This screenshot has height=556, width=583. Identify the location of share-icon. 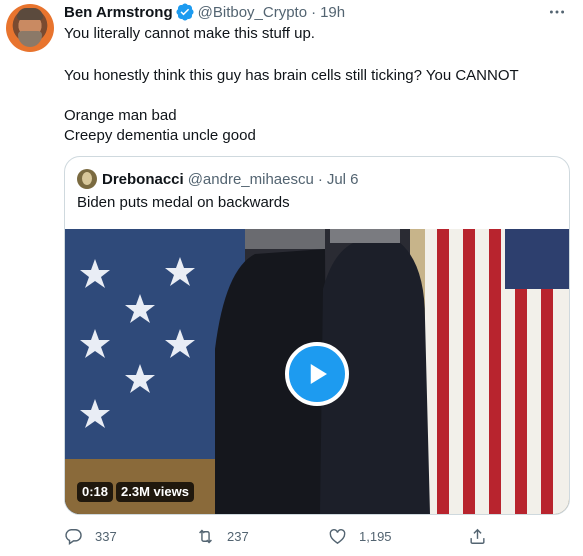
(477, 536).